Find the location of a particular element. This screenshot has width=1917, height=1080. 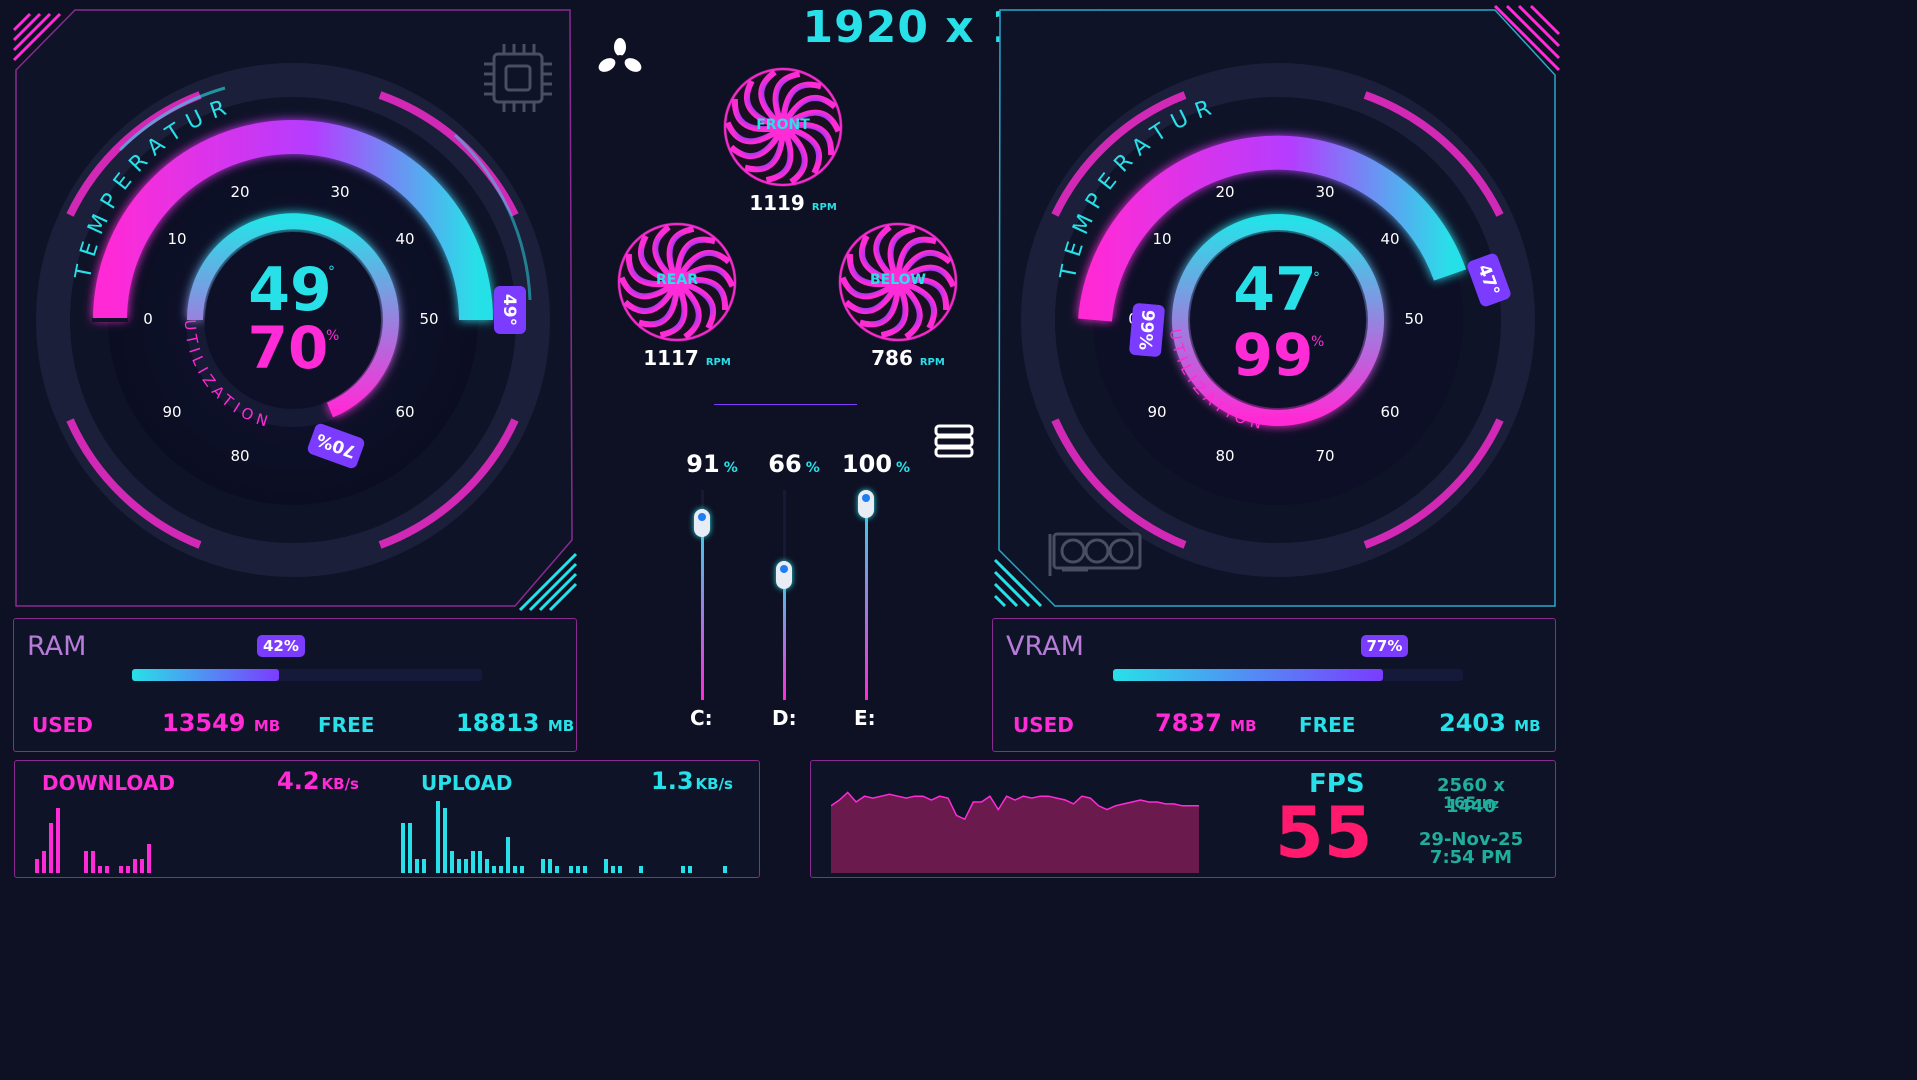

svg-text: 30 is located at coordinates (1324, 192).